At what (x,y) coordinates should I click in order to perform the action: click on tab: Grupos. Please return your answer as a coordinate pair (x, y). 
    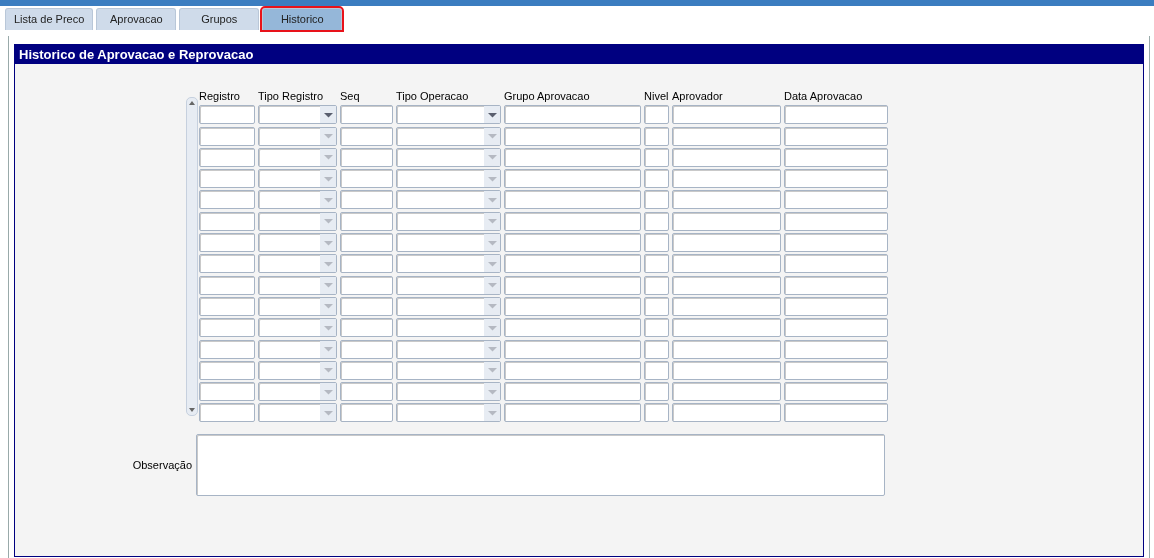
    Looking at the image, I should click on (219, 19).